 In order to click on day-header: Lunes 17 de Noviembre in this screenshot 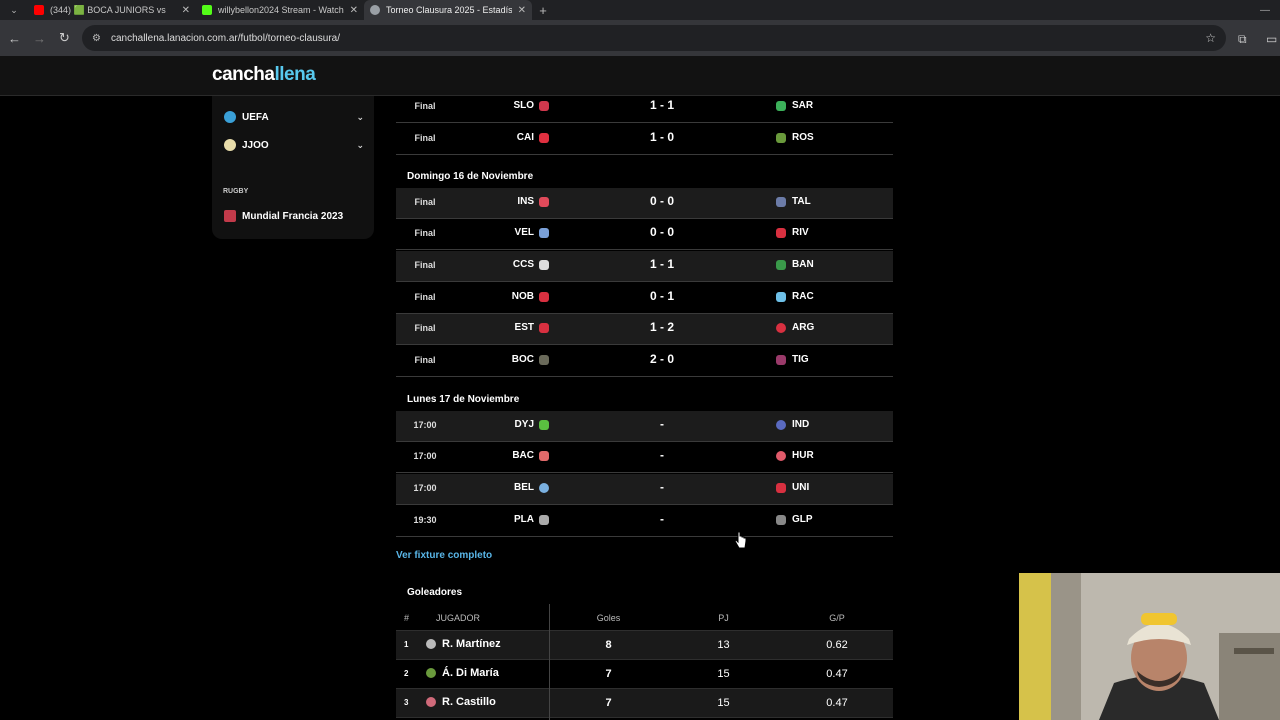, I will do `click(463, 399)`.